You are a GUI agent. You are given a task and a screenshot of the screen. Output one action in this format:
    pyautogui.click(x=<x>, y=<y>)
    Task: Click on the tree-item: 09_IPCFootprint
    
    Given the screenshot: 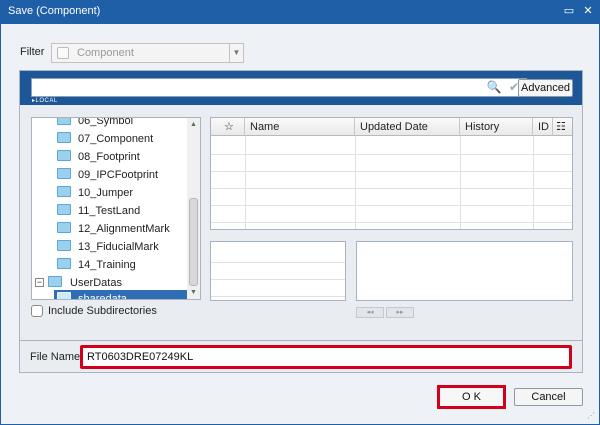 What is the action you would take?
    pyautogui.click(x=110, y=175)
    